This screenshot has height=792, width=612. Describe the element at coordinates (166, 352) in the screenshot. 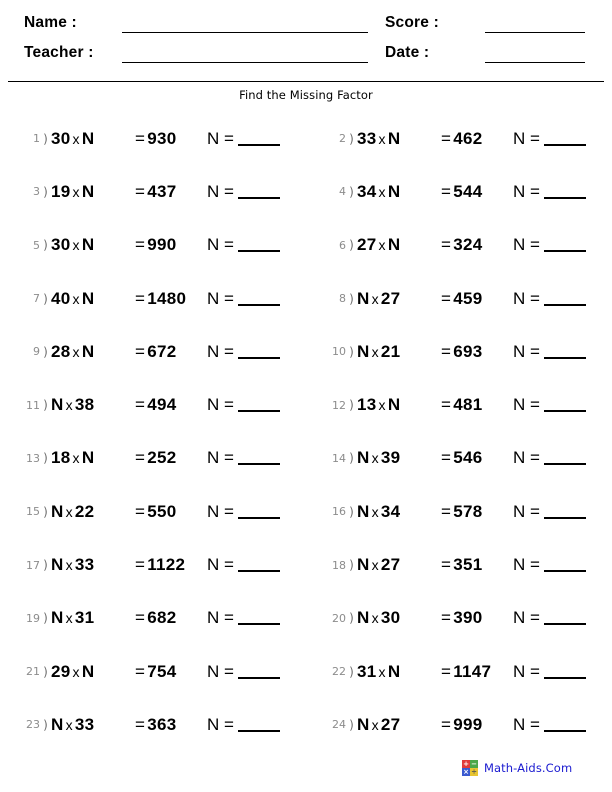

I see `problem-product: = 672` at that location.